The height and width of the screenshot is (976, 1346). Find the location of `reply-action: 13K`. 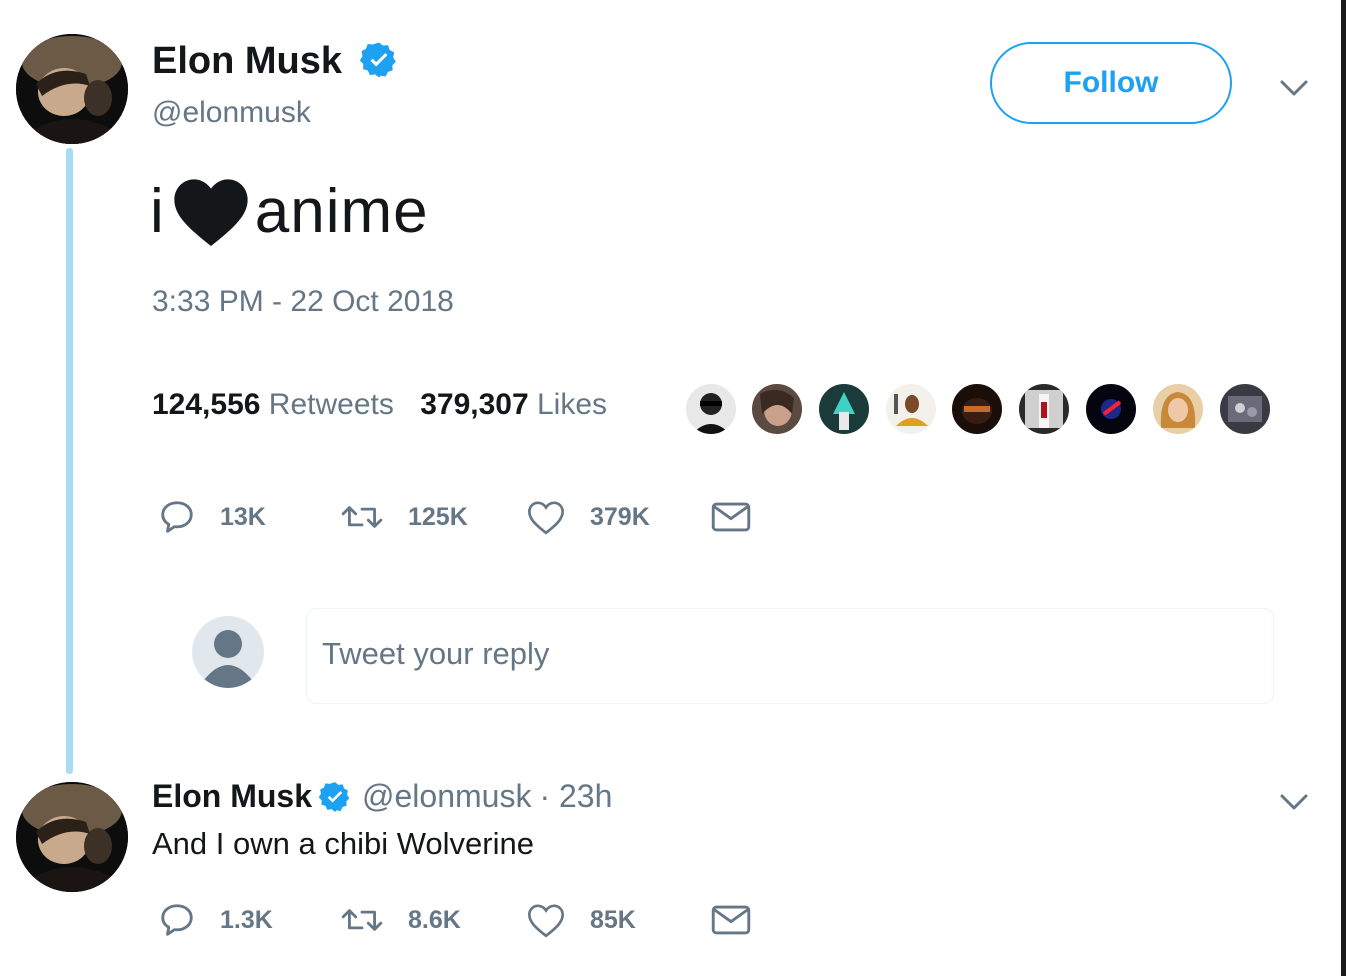

reply-action: 13K is located at coordinates (212, 517).